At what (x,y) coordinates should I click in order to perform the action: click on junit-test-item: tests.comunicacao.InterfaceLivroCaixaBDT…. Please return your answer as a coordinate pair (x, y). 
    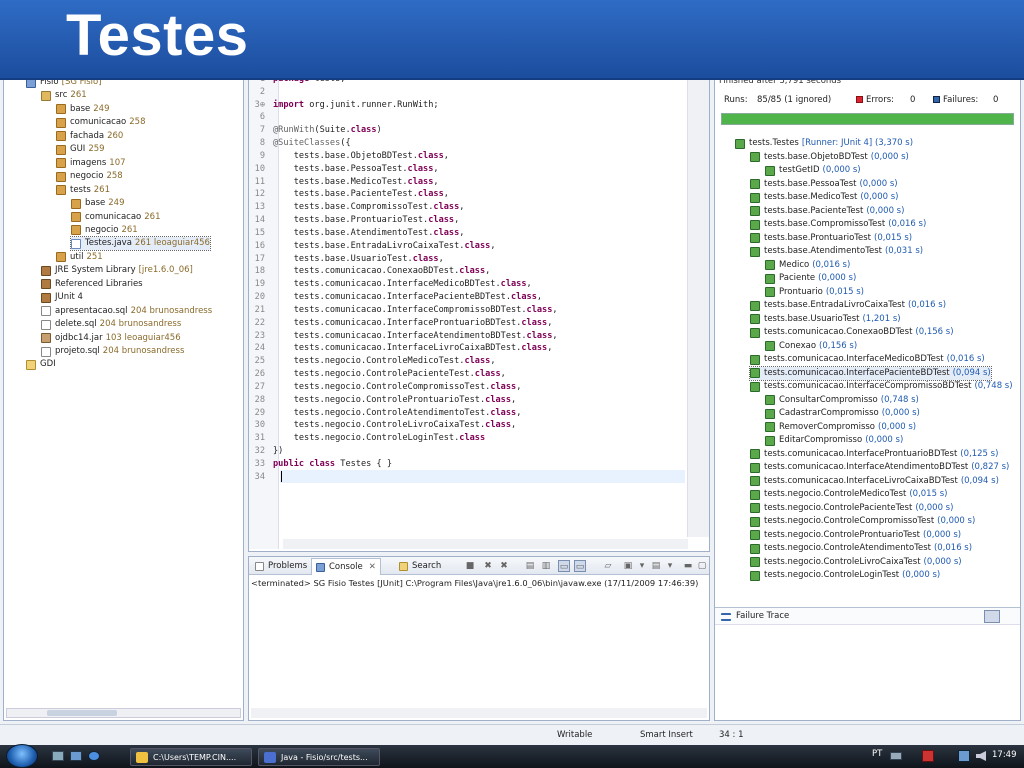
    Looking at the image, I should click on (874, 481).